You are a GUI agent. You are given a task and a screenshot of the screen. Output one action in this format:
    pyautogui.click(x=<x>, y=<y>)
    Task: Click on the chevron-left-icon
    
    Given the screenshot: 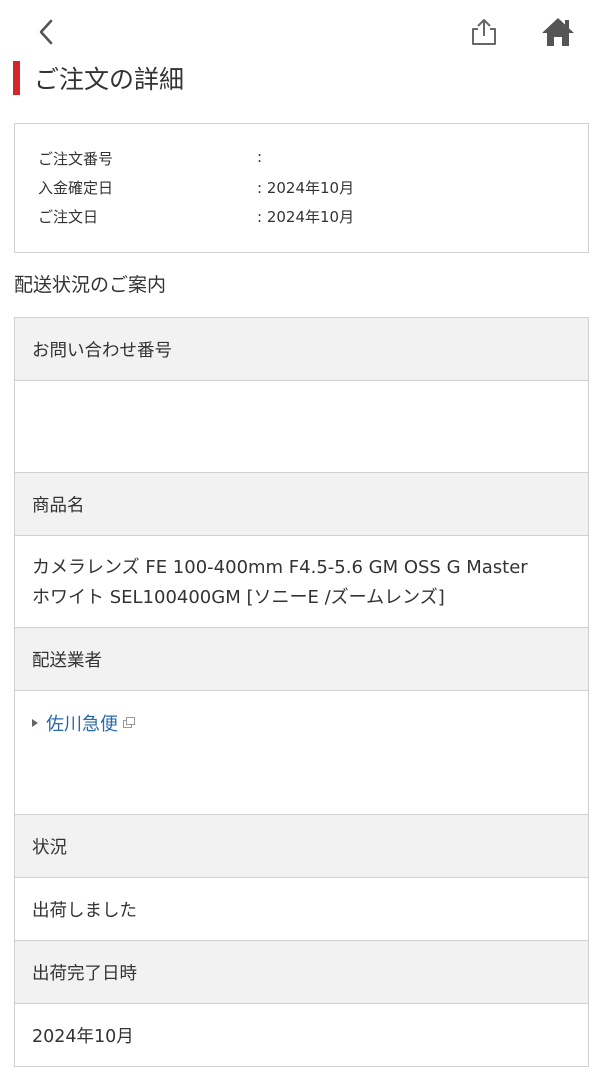 What is the action you would take?
    pyautogui.click(x=46, y=32)
    